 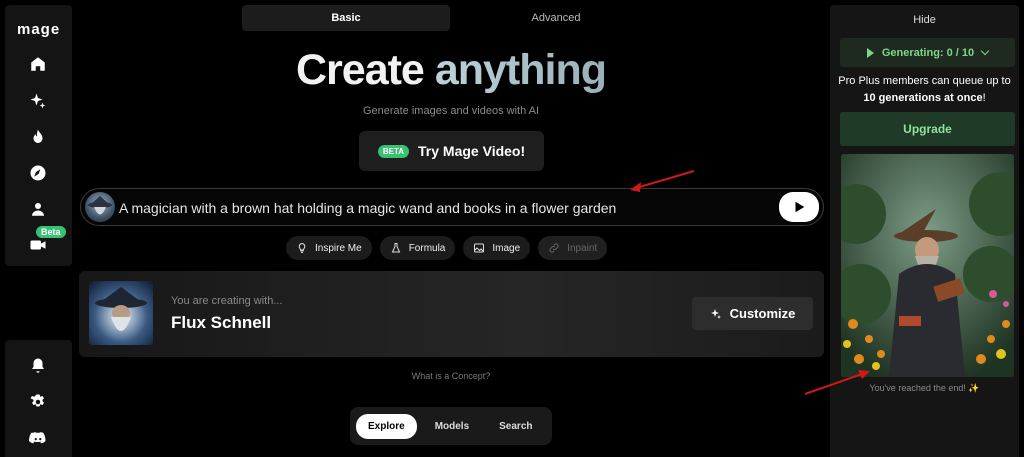 I want to click on image-button: Image, so click(x=497, y=248).